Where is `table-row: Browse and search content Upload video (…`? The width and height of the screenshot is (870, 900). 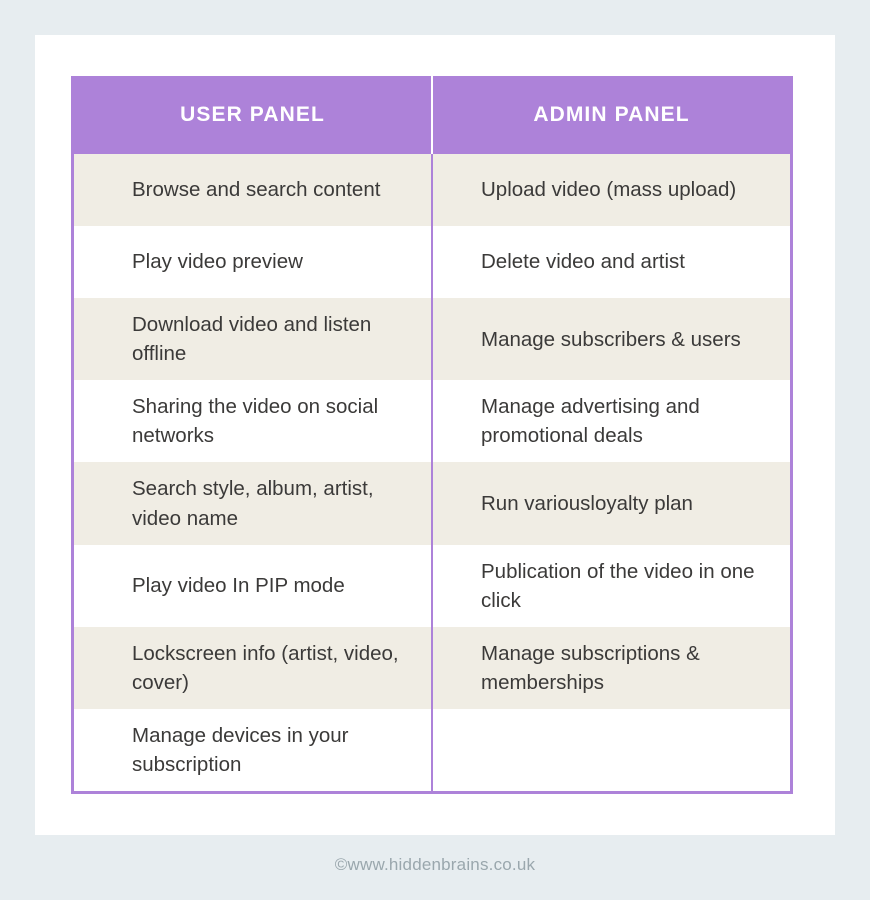
table-row: Browse and search content Upload video (… is located at coordinates (432, 190).